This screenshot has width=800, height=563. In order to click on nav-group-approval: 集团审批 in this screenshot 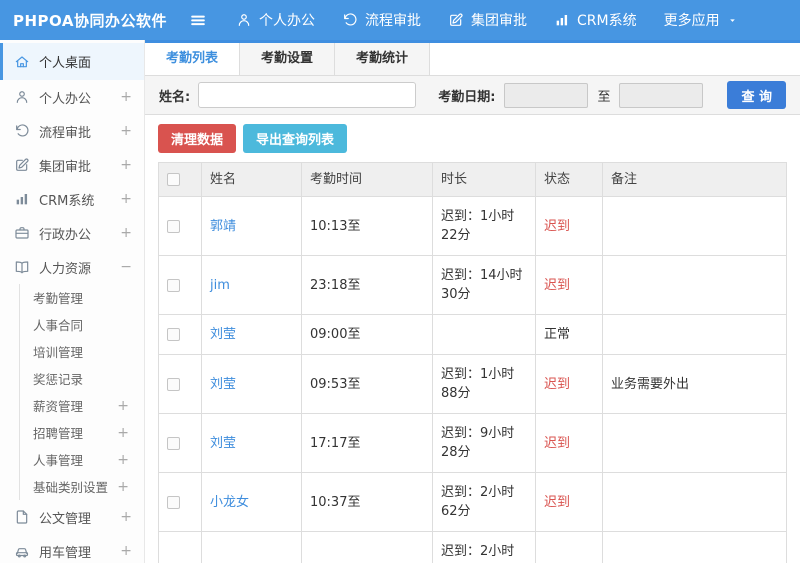, I will do `click(487, 20)`.